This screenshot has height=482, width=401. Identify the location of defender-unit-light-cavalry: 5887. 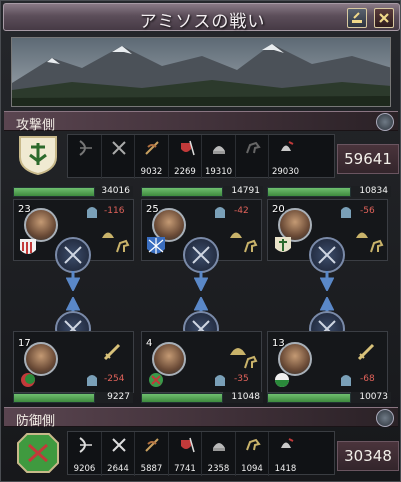
(152, 454).